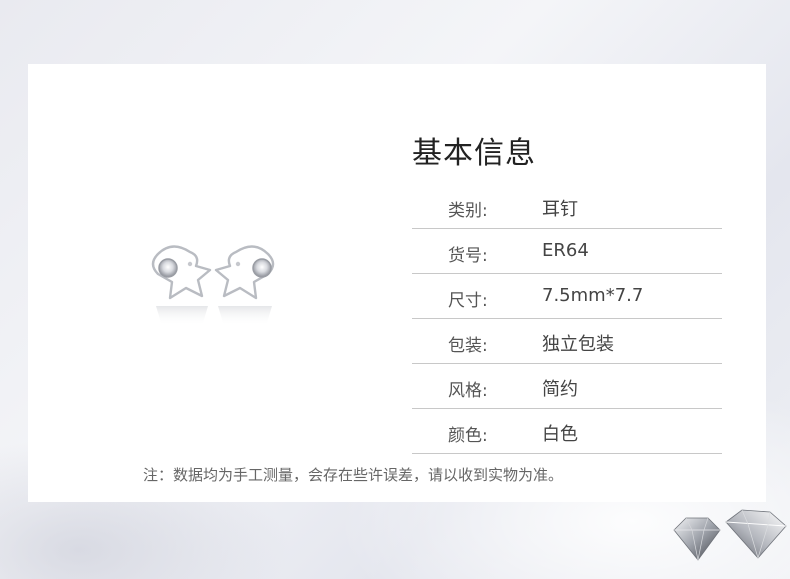 The image size is (790, 579). What do you see at coordinates (474, 153) in the screenshot?
I see `section-title: 基本信息` at bounding box center [474, 153].